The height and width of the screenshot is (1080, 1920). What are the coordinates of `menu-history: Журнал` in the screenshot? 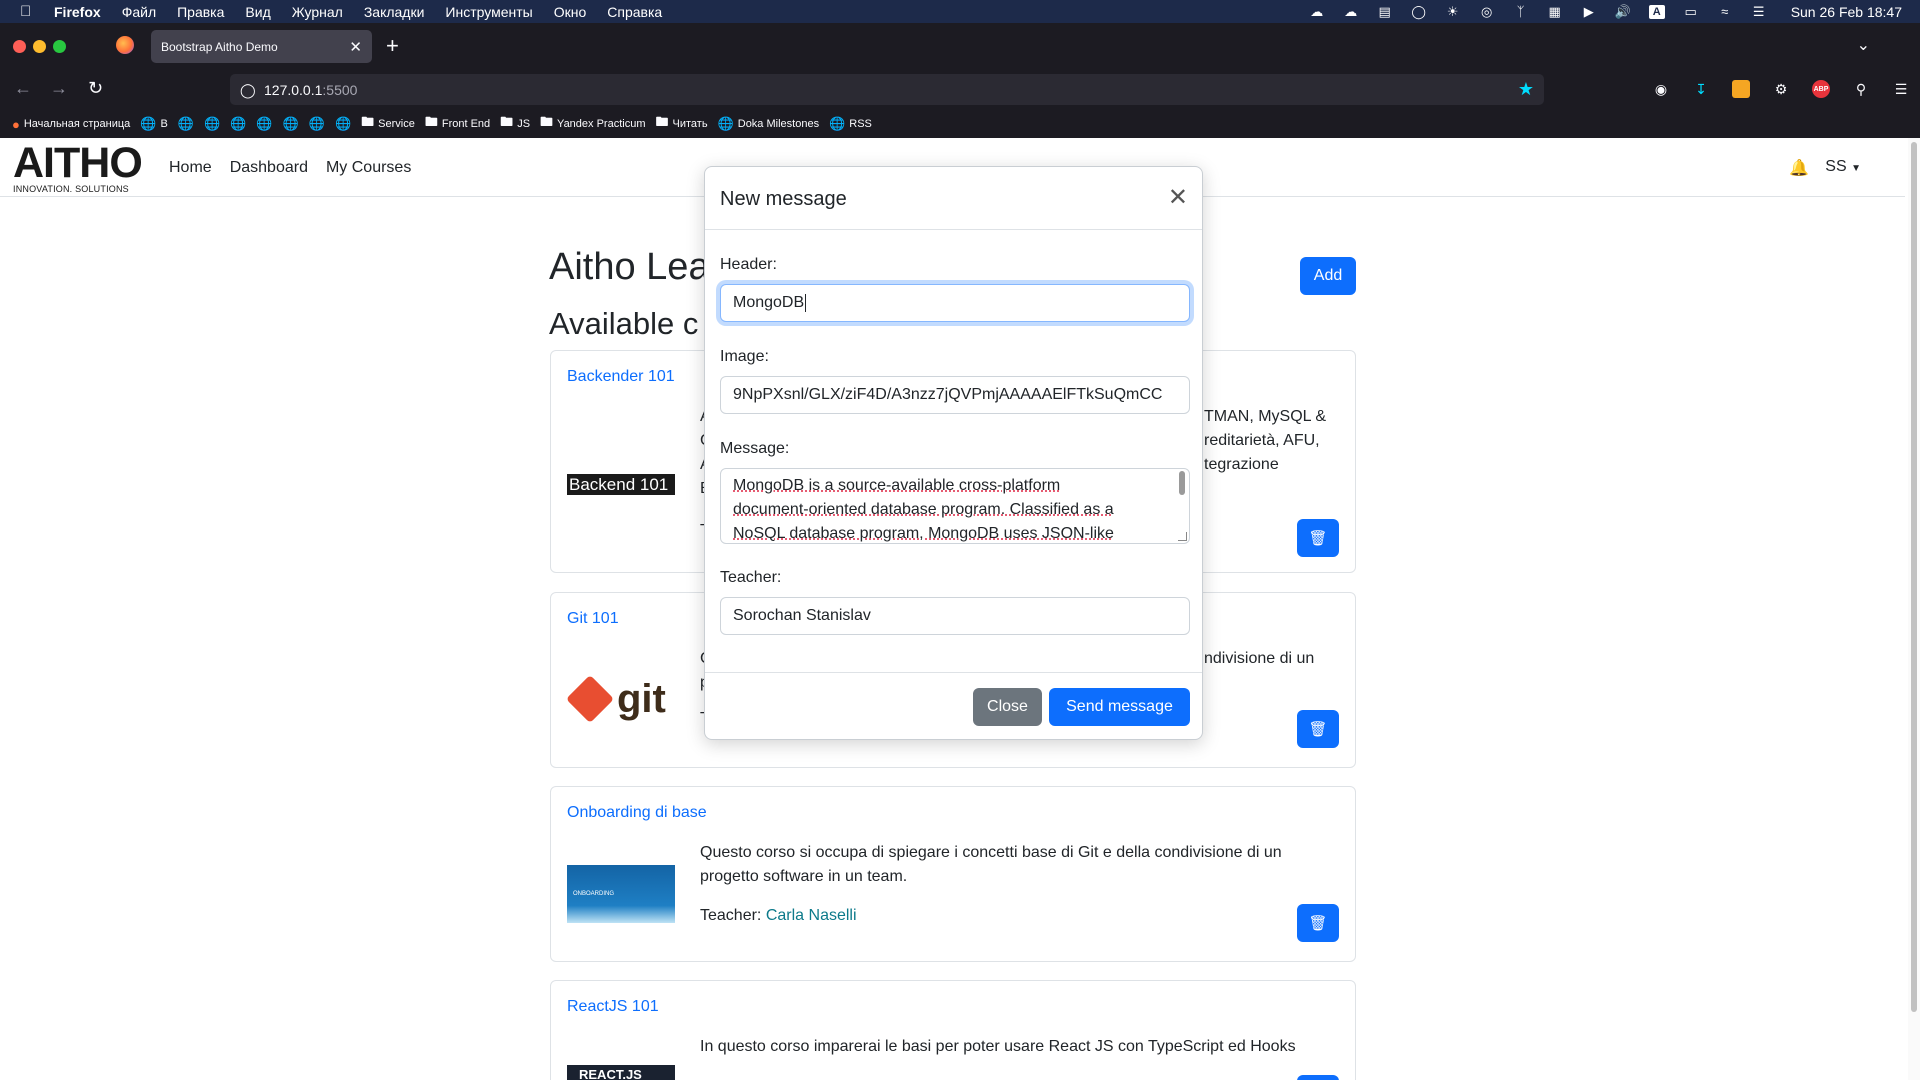 It's located at (317, 12).